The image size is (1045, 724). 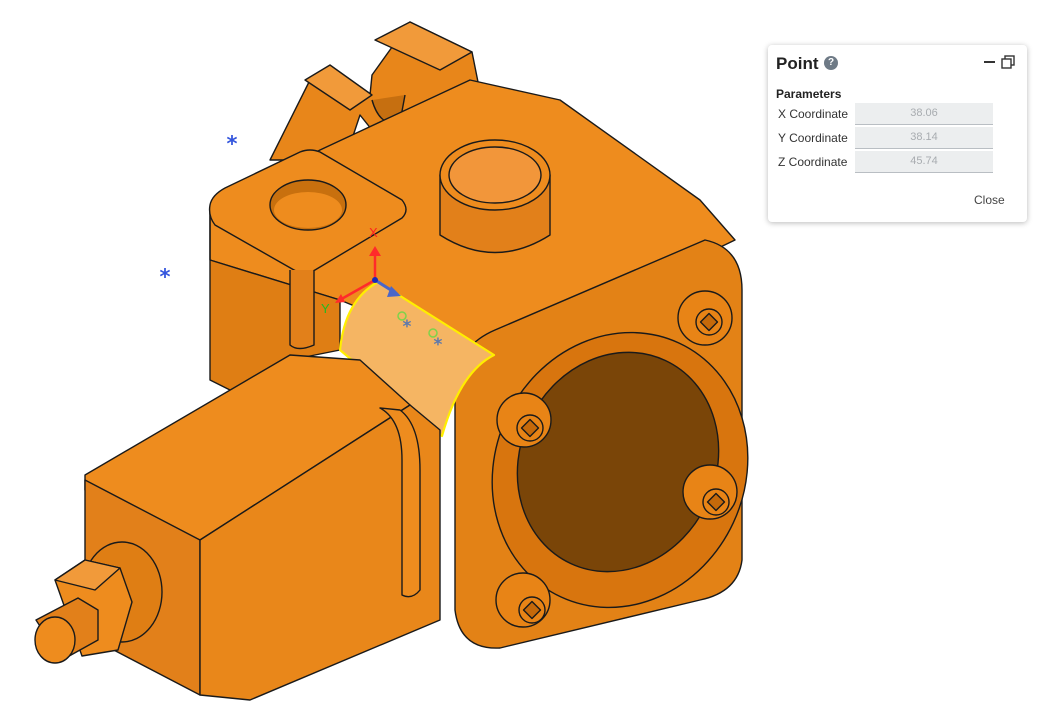 What do you see at coordinates (989, 200) in the screenshot?
I see `close-button: Close` at bounding box center [989, 200].